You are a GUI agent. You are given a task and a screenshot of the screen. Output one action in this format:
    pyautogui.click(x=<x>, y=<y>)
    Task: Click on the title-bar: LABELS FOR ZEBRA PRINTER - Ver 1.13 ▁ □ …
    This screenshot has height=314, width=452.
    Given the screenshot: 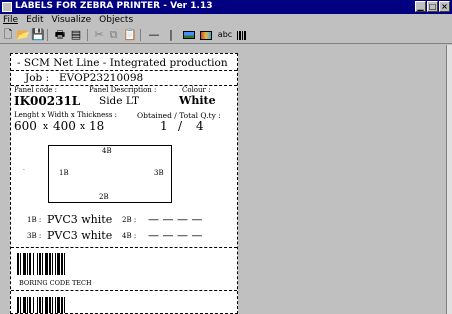 What is the action you would take?
    pyautogui.click(x=226, y=7)
    